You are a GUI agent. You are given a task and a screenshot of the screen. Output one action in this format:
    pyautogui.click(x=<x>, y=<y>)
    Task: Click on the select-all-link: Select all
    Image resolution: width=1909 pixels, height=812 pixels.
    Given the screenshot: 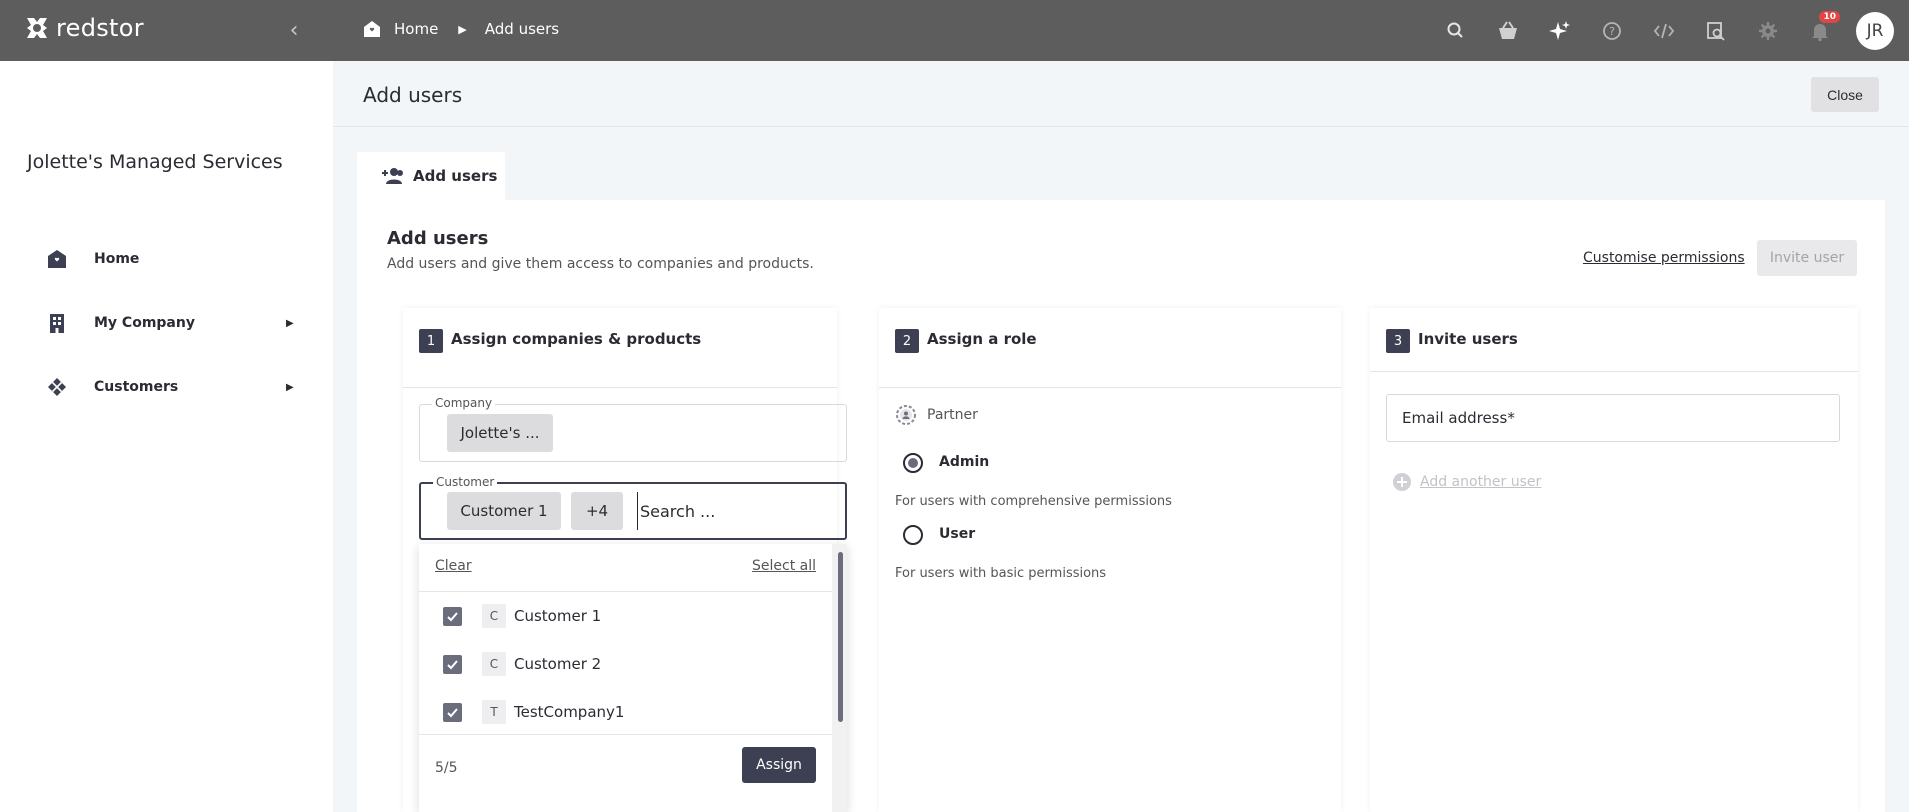 What is the action you would take?
    pyautogui.click(x=784, y=566)
    